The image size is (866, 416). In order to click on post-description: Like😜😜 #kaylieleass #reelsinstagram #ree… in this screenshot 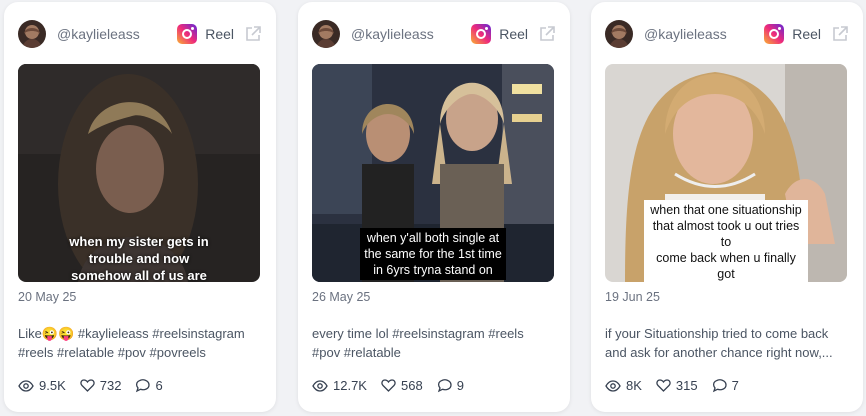, I will do `click(131, 343)`.